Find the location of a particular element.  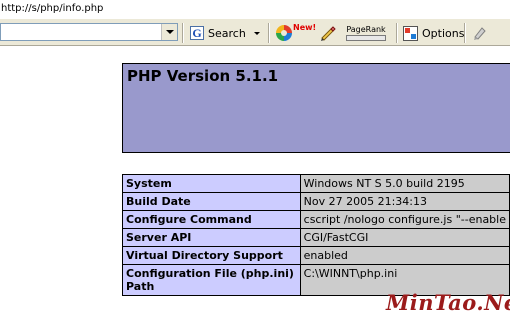

search-dropdown-icon is located at coordinates (256, 33).